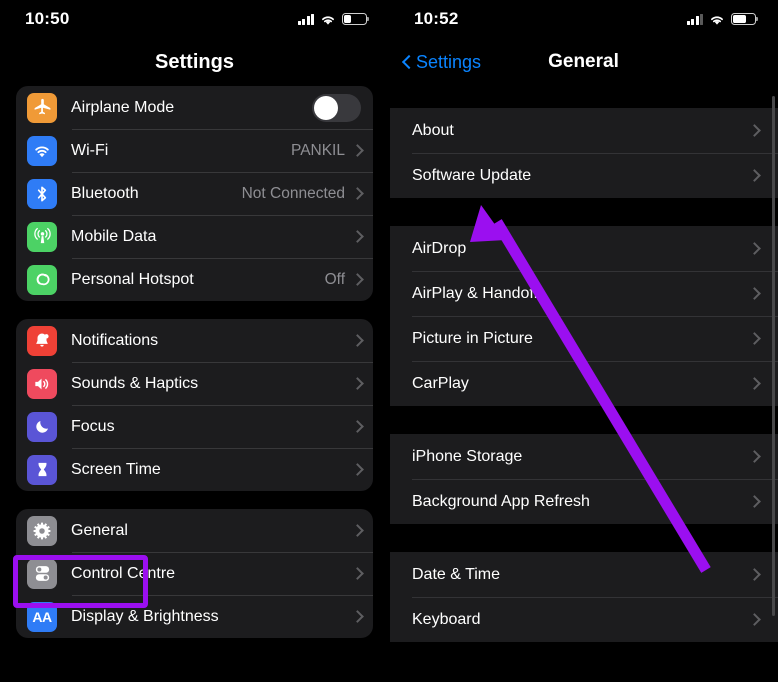 The height and width of the screenshot is (682, 778). I want to click on settings-row-label: Personal Hotspot, so click(132, 279).